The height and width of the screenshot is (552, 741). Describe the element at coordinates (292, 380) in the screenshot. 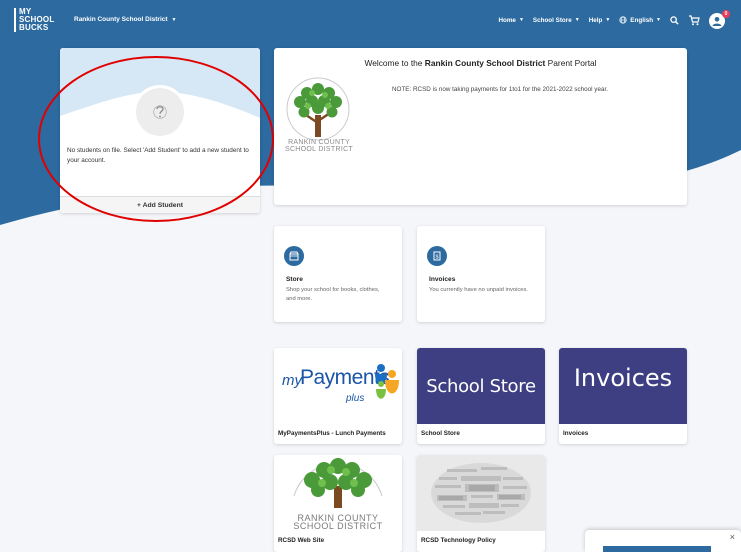

I see `mpp-my: my` at that location.